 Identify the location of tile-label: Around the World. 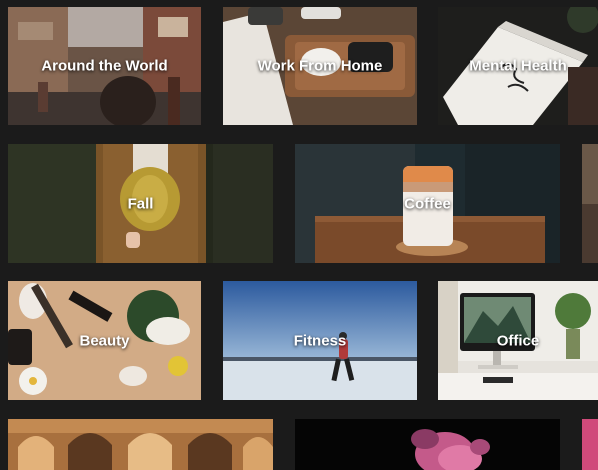
(104, 66).